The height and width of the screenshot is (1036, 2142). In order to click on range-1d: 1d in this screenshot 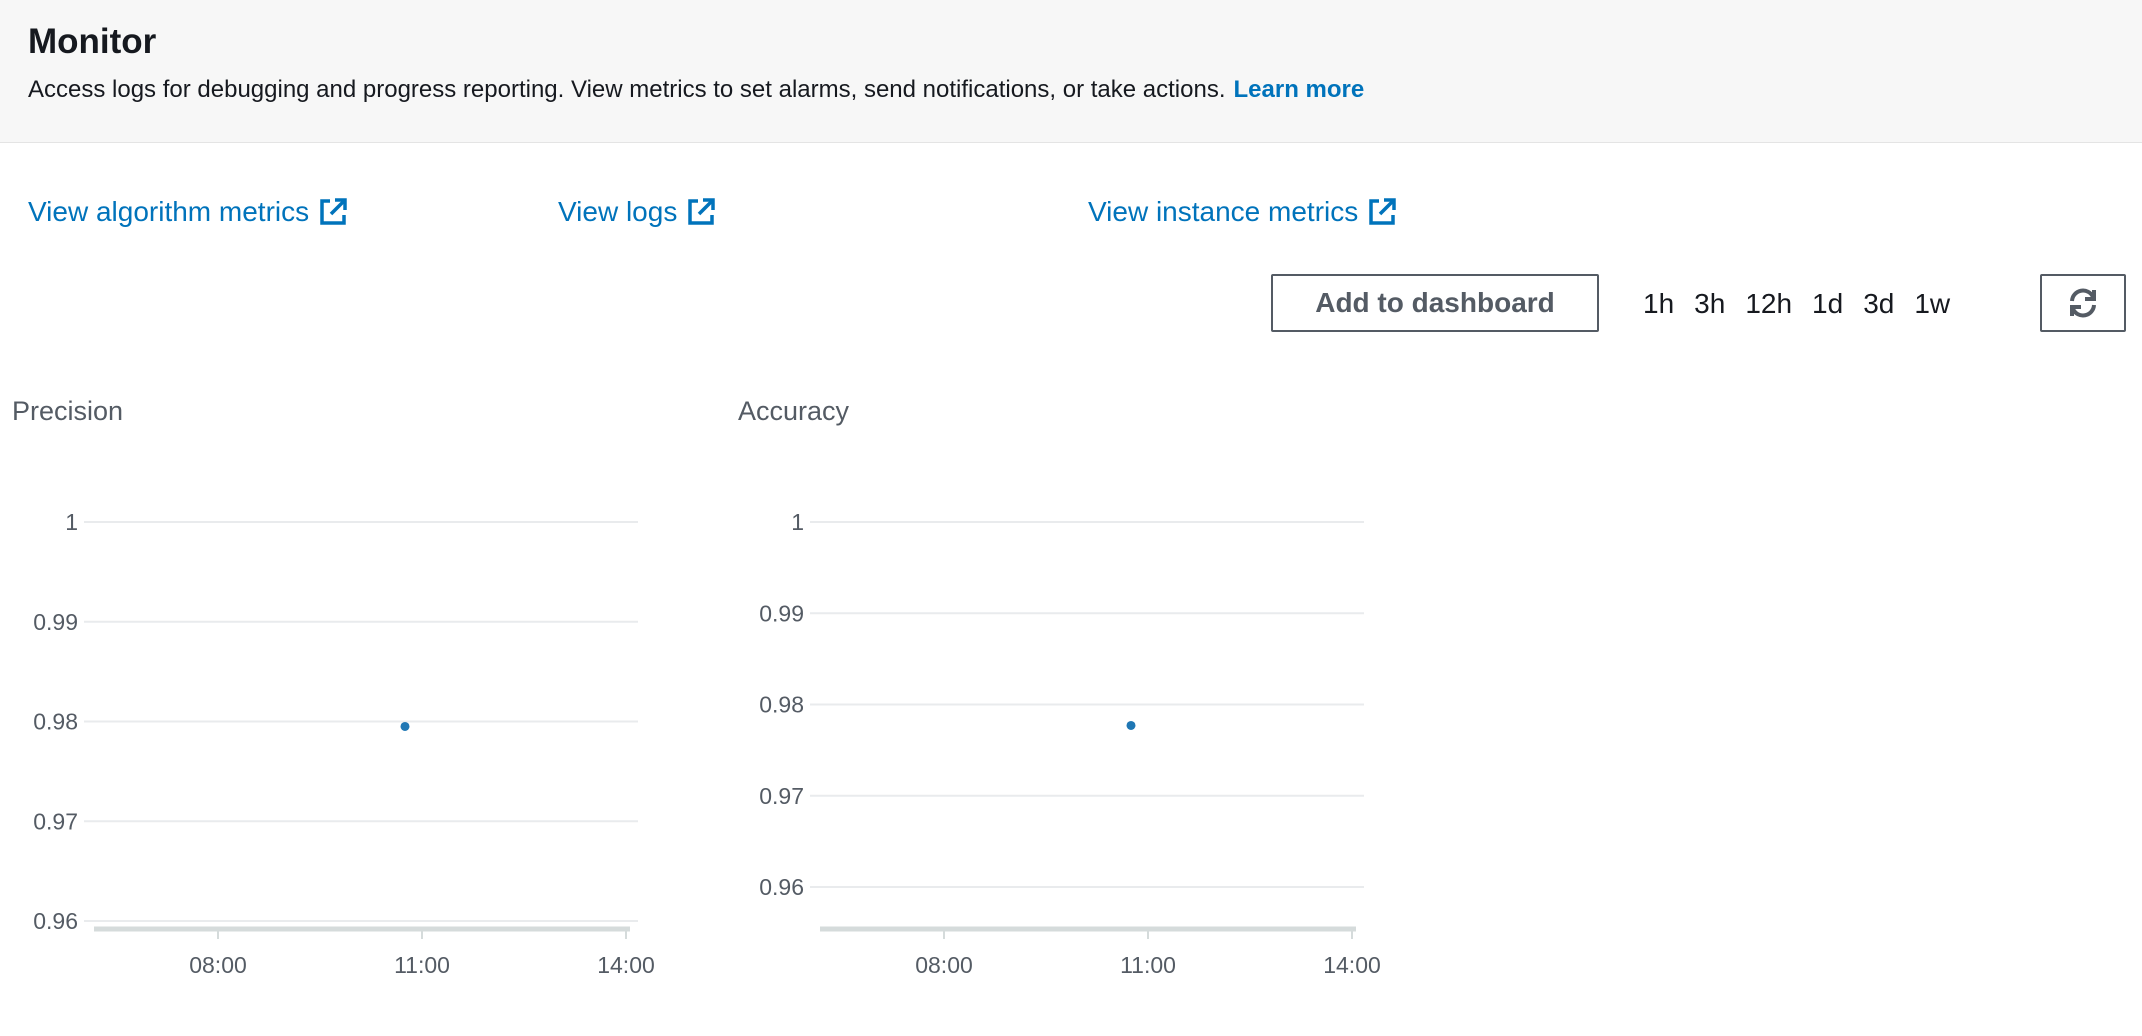, I will do `click(1827, 304)`.